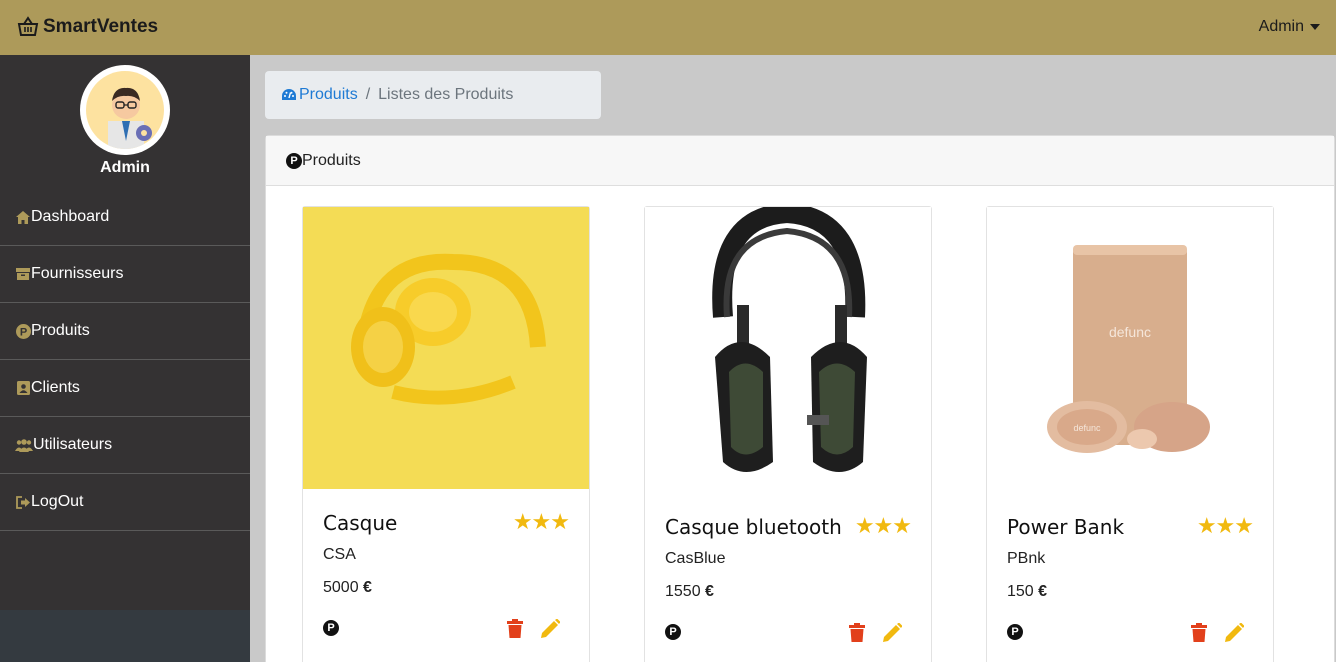  What do you see at coordinates (683, 591) in the screenshot?
I see `product-price-value: 1550` at bounding box center [683, 591].